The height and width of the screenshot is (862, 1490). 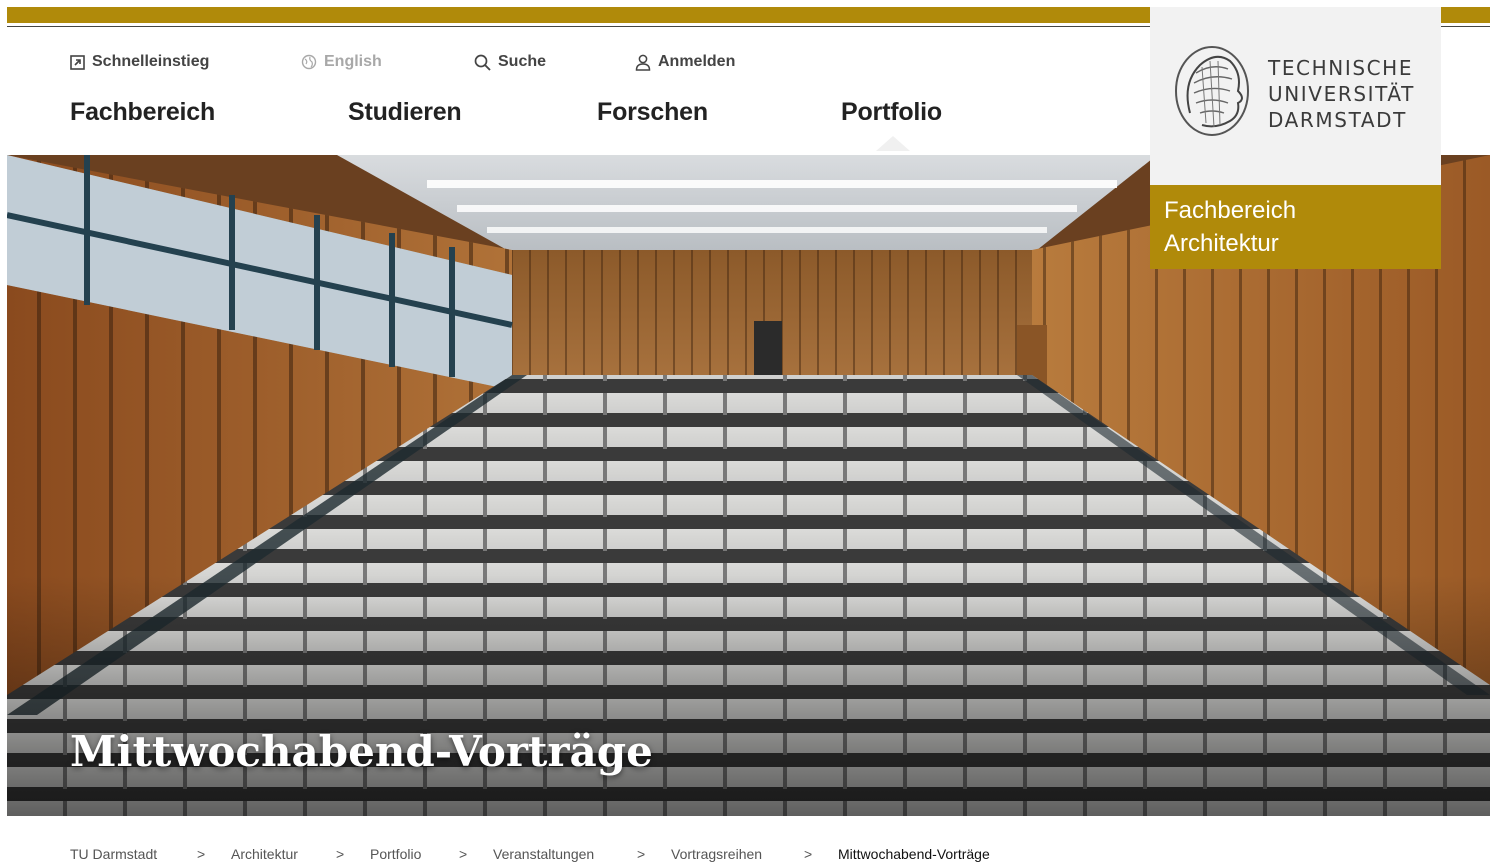 What do you see at coordinates (914, 854) in the screenshot?
I see `breadcrumb-item-current: Mittwochabend-Vorträge` at bounding box center [914, 854].